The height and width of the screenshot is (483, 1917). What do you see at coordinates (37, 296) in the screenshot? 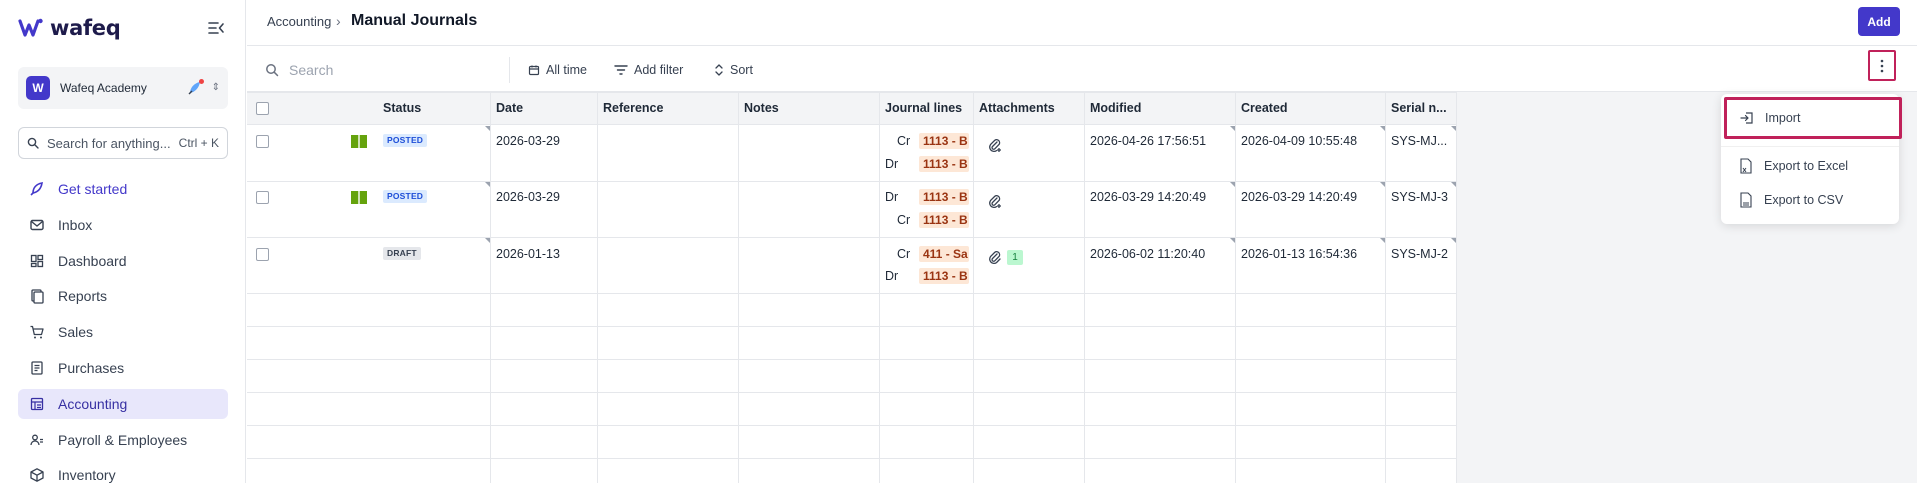
I see `reports-icon` at bounding box center [37, 296].